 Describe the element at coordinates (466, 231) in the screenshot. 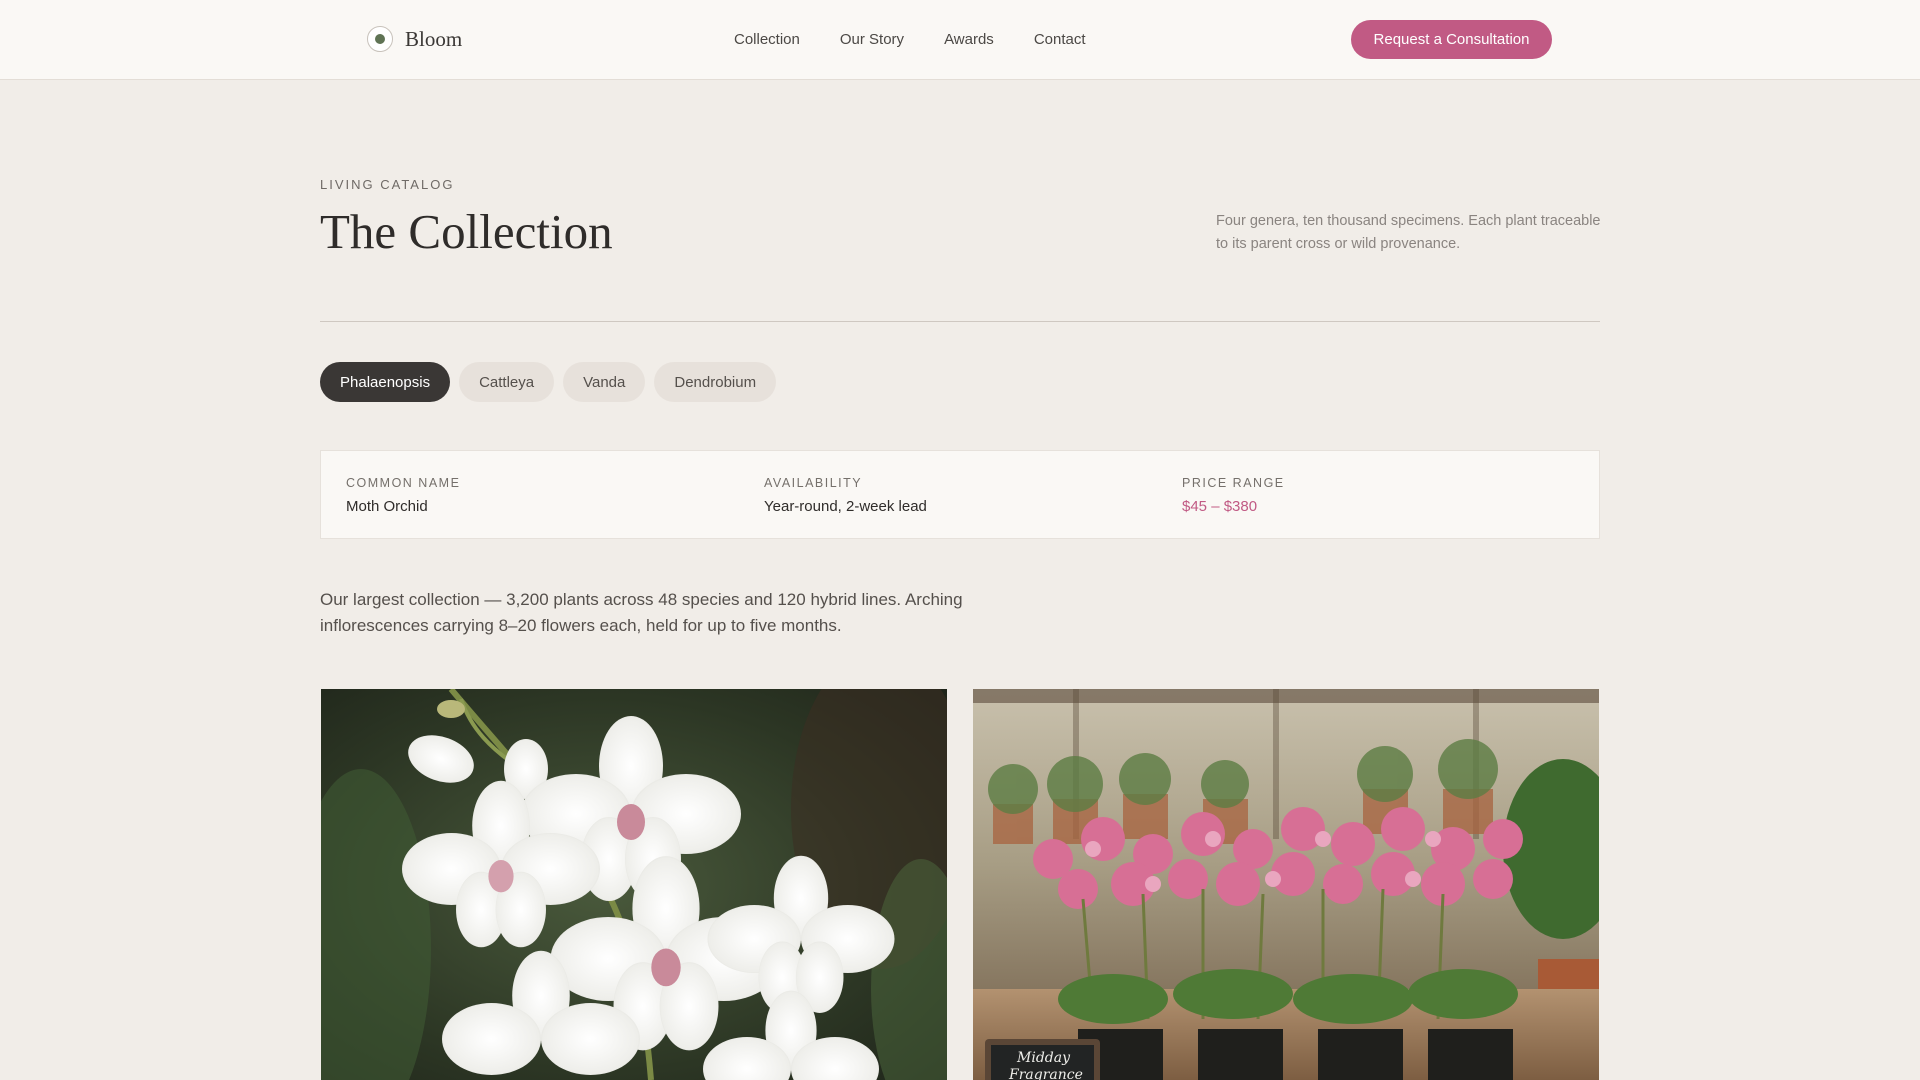

I see `page-title: The Collection` at that location.